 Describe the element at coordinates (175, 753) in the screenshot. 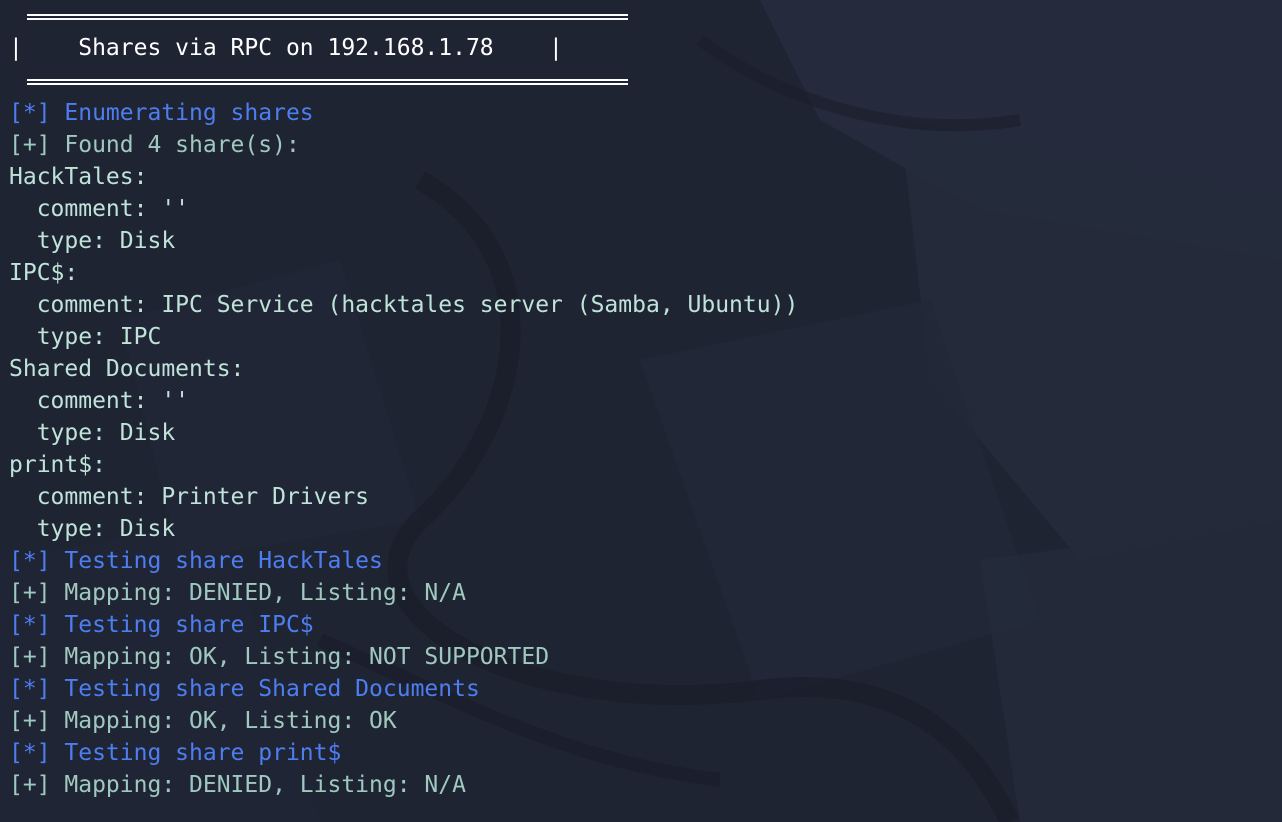

I see `terminal-line: [*] Testing share print$` at that location.